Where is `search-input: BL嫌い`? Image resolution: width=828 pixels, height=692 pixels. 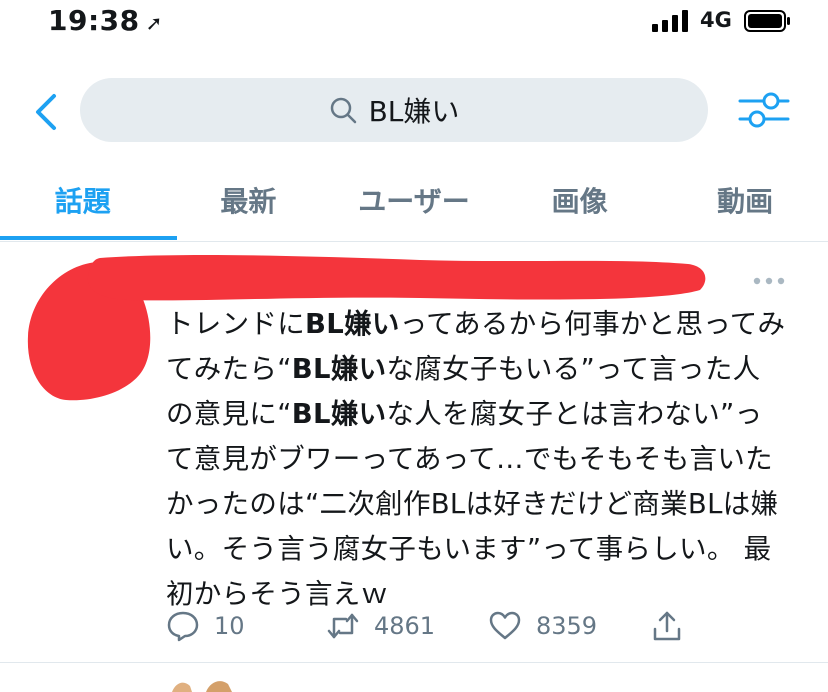 search-input: BL嫌い is located at coordinates (394, 110).